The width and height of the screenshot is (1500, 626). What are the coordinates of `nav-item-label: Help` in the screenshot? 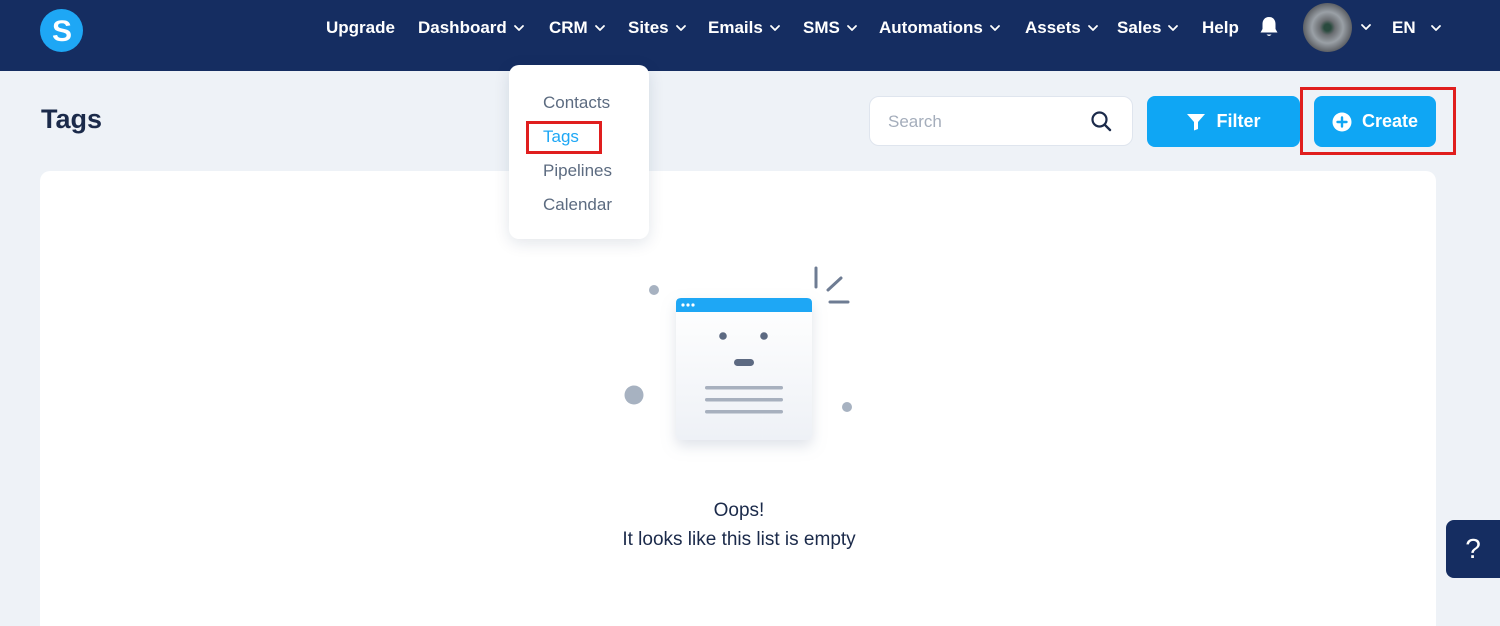 It's located at (1220, 27).